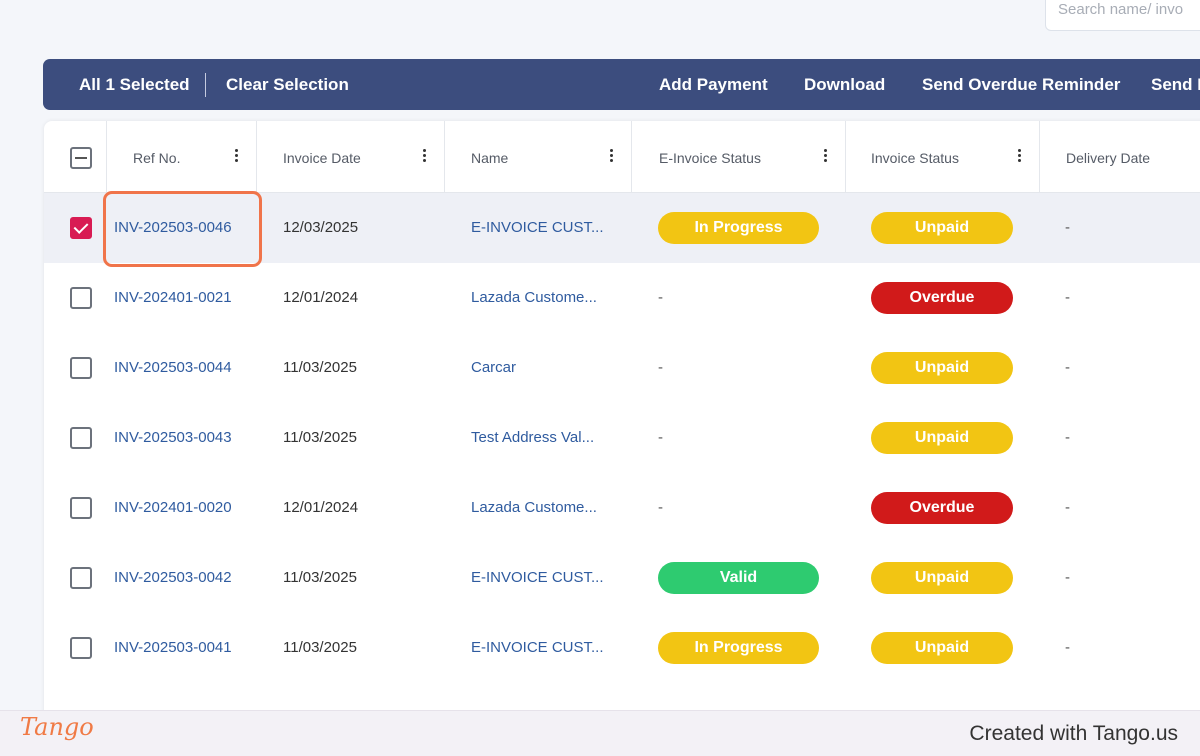 The height and width of the screenshot is (756, 1200). What do you see at coordinates (1122, 15) in the screenshot?
I see `search-input: Search name/ invo` at bounding box center [1122, 15].